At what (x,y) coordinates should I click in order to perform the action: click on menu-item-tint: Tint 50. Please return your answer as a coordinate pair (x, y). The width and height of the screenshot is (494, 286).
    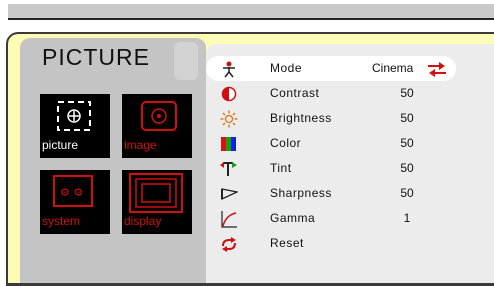
    Looking at the image, I should click on (331, 168).